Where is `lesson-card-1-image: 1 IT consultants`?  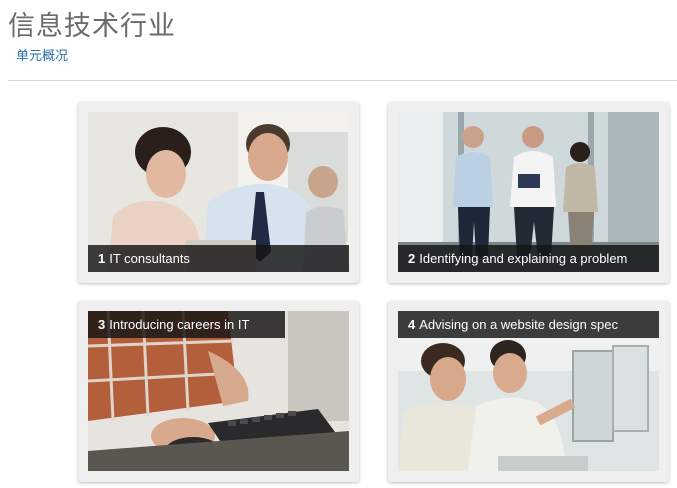 lesson-card-1-image: 1 IT consultants is located at coordinates (218, 192).